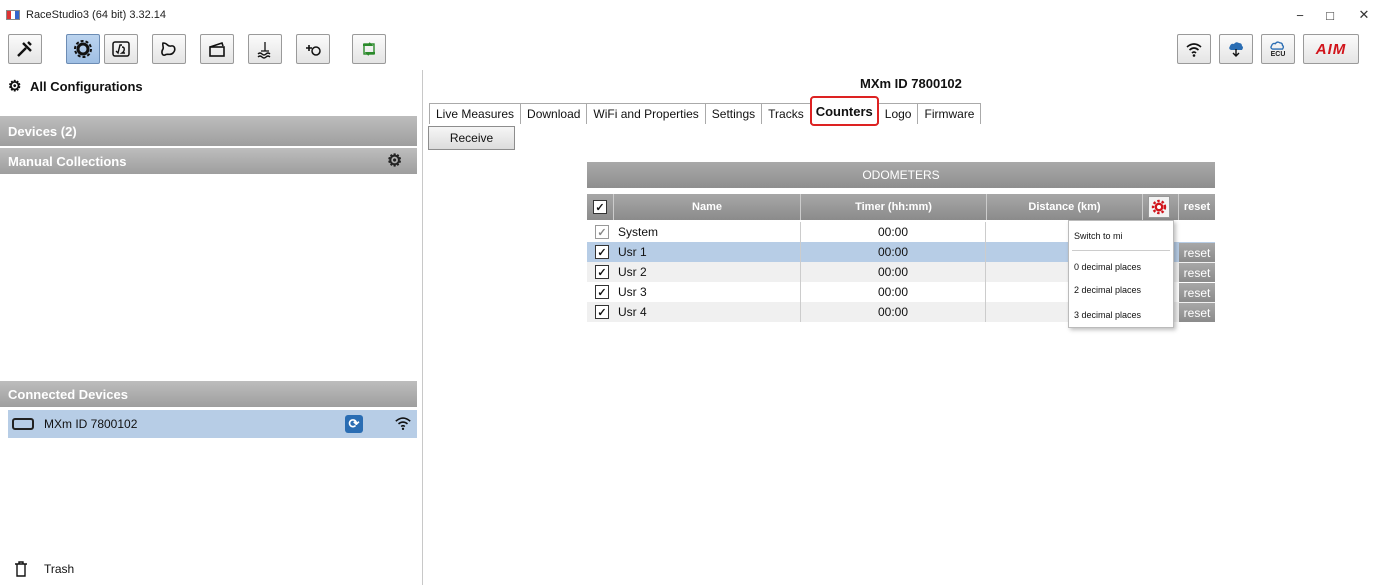  I want to click on column-reset: reset, so click(1197, 207).